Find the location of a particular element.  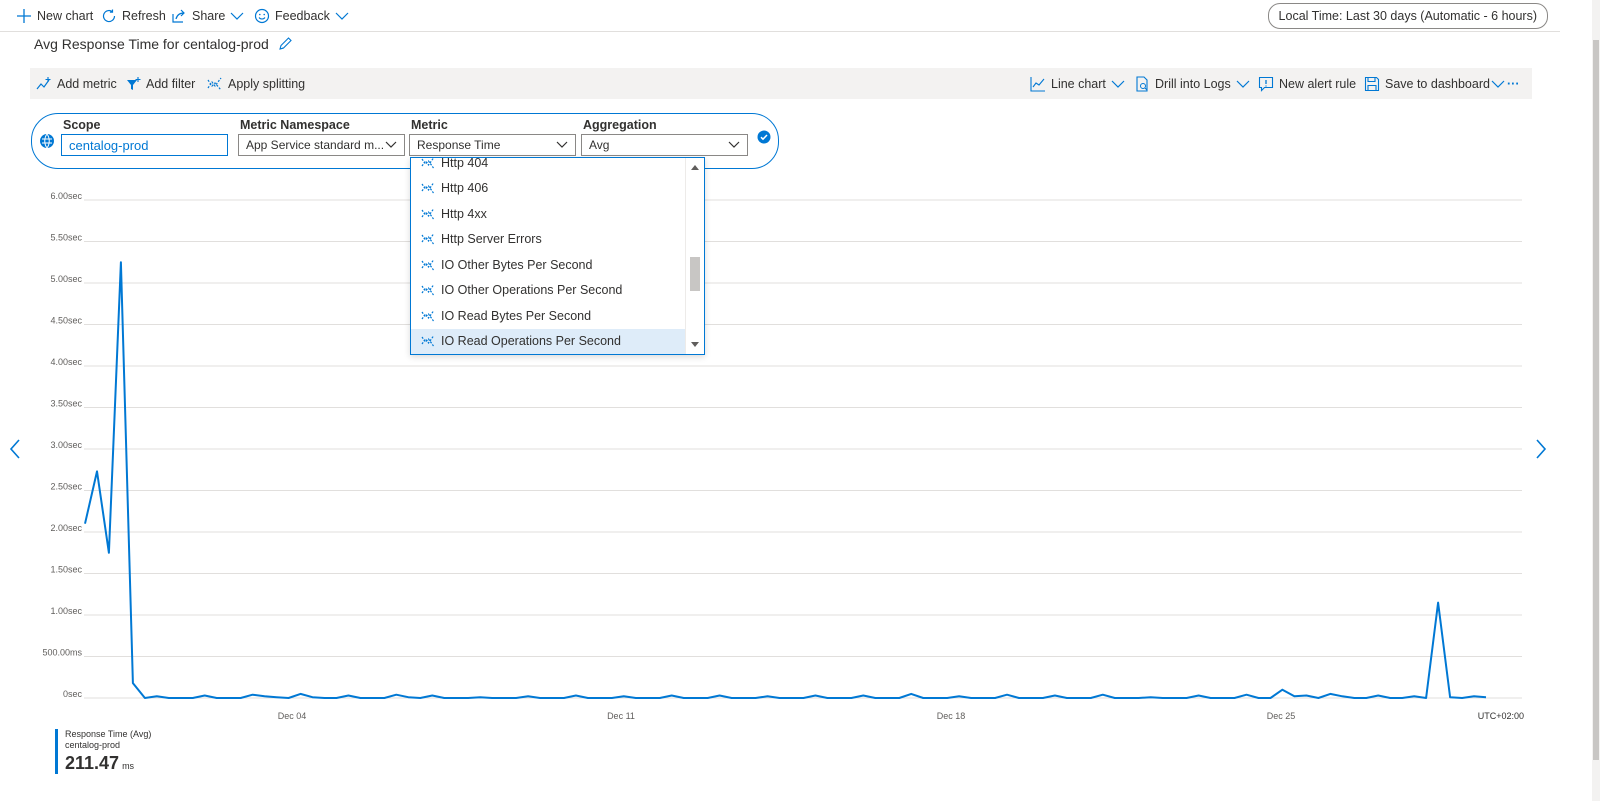

dropdown-option-label: IO Read Bytes Per Second is located at coordinates (516, 315).